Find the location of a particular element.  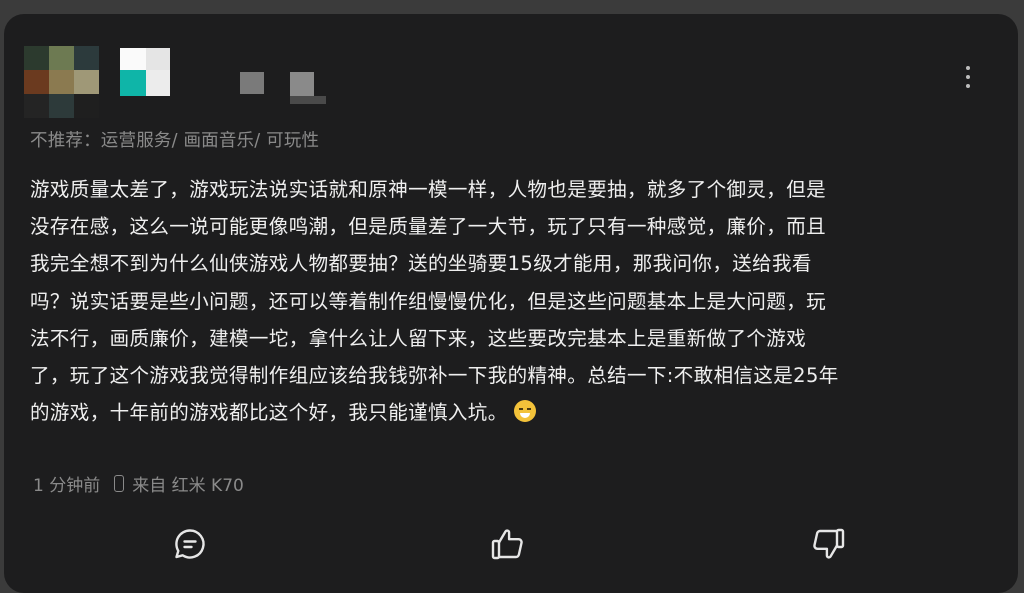

review-tags: 不推荐：运营服务/ 画面音乐/ 可玩性 is located at coordinates (175, 141).